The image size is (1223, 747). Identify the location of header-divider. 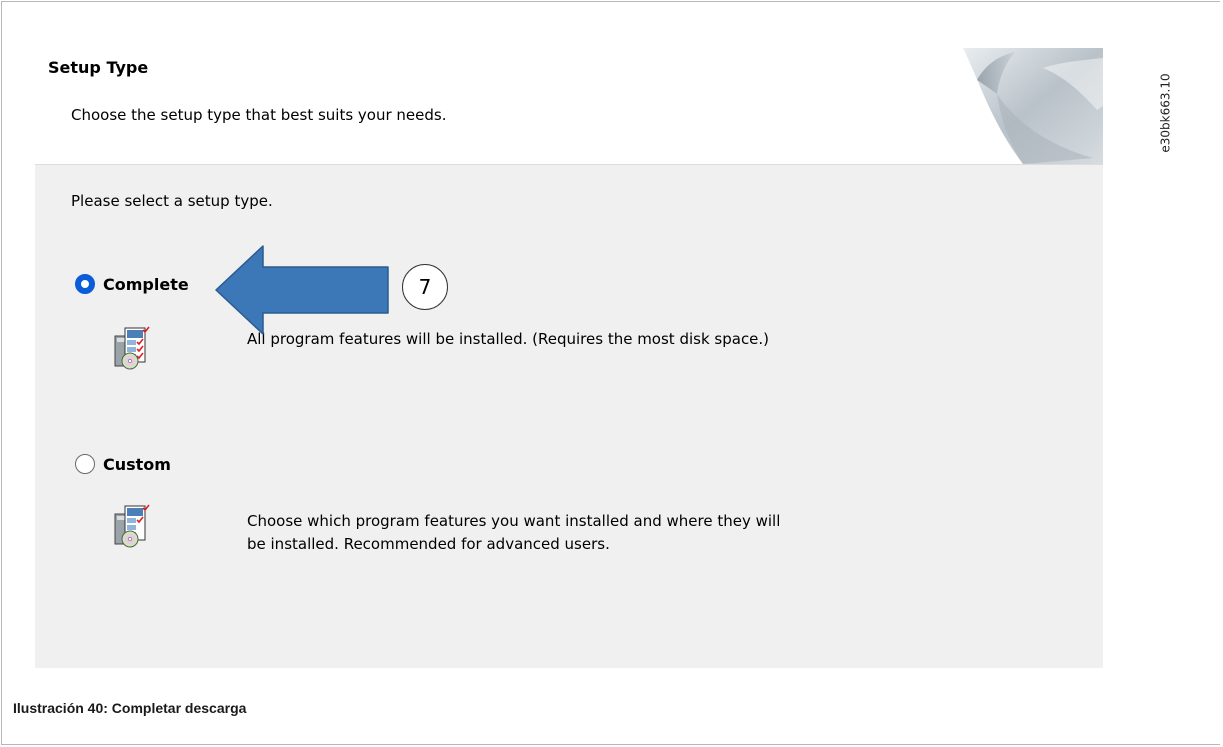
(569, 164).